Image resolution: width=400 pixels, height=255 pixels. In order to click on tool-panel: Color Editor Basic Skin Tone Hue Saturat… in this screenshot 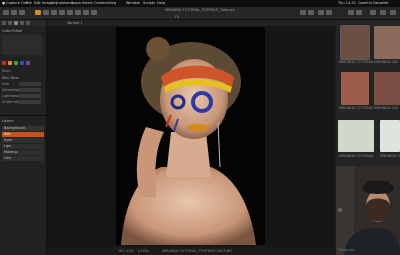, I will do `click(23, 137)`.